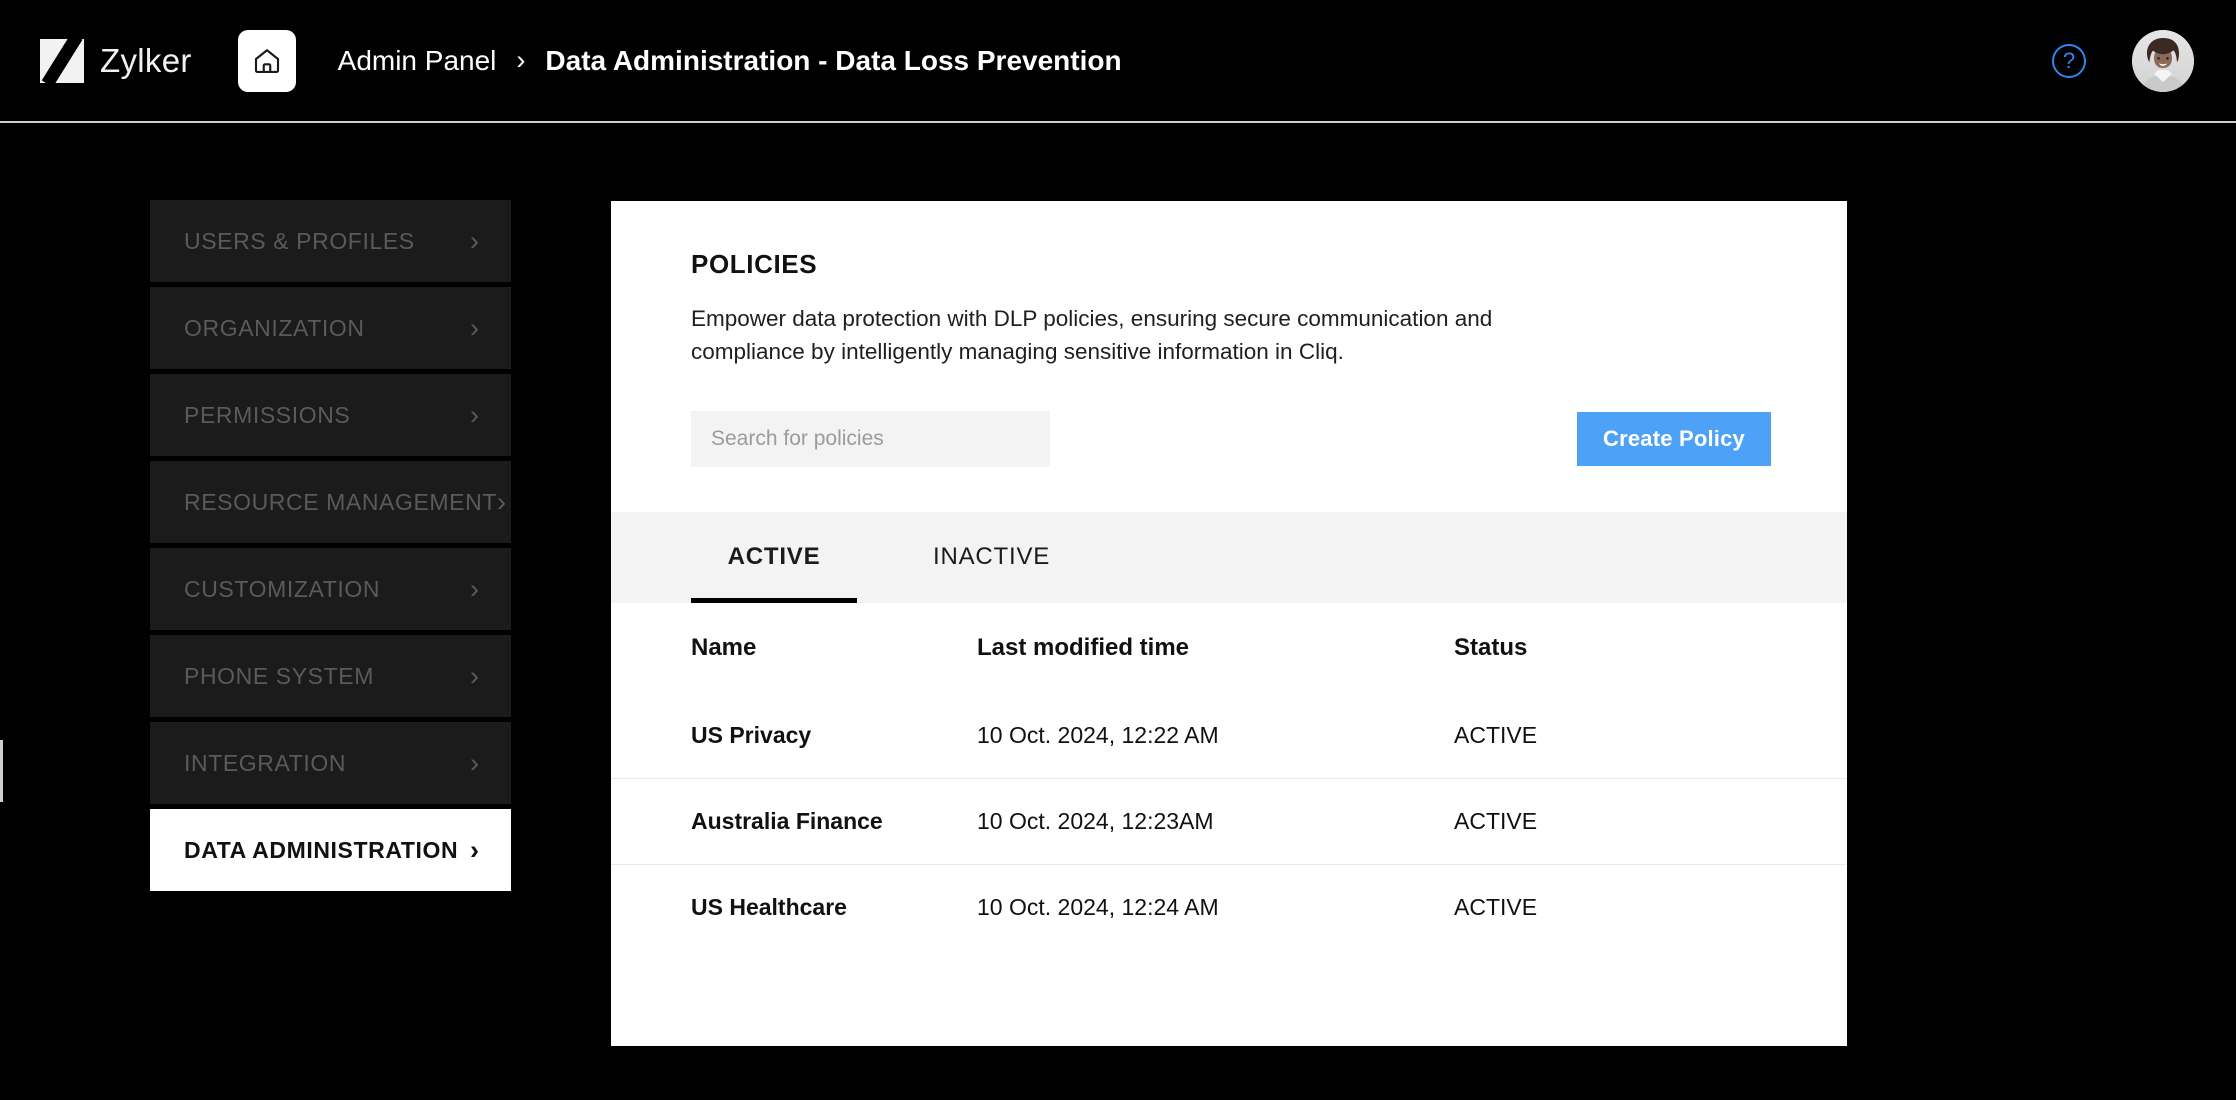  What do you see at coordinates (279, 675) in the screenshot?
I see `sidebar-item-label: PHONE SYSTEM` at bounding box center [279, 675].